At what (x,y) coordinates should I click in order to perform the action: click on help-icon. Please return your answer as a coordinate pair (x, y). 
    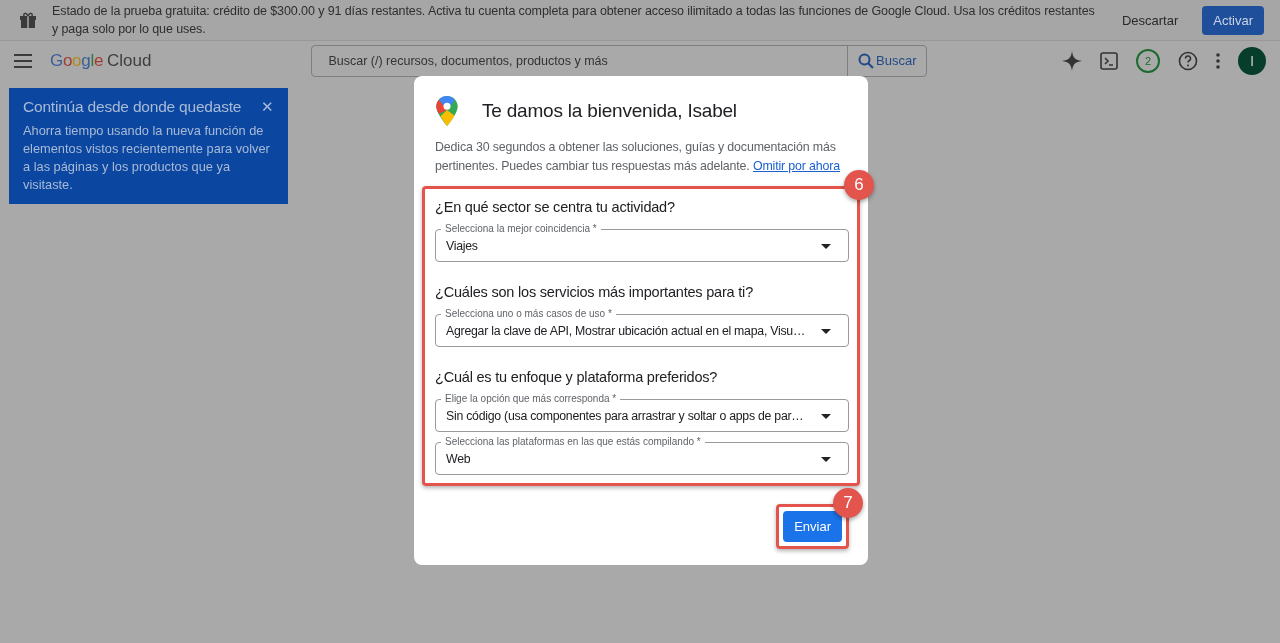
    Looking at the image, I should click on (1188, 60).